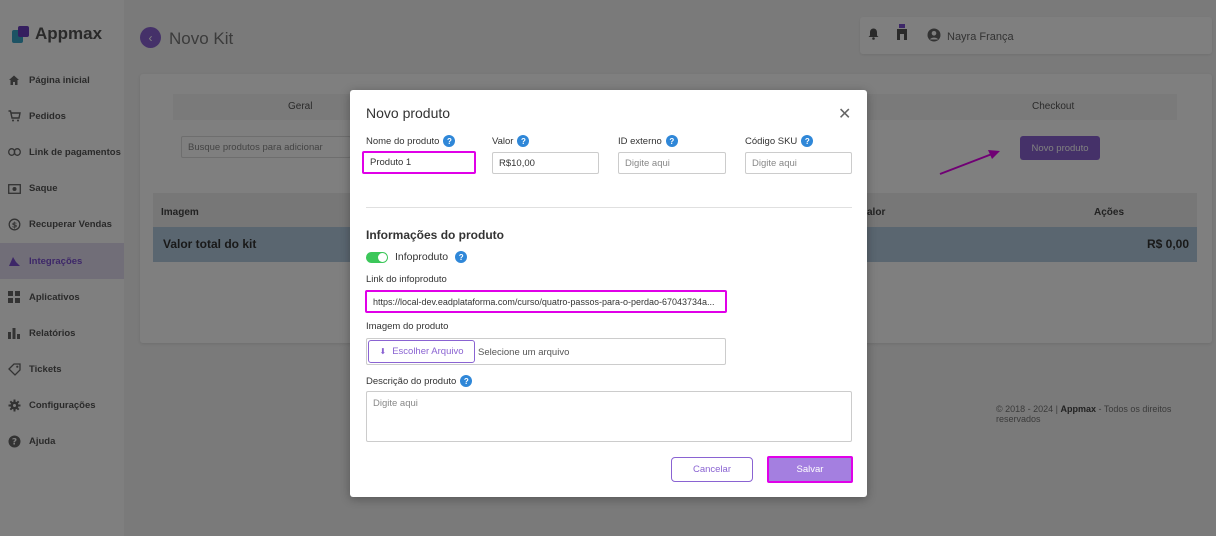  Describe the element at coordinates (810, 469) in the screenshot. I see `save-button: Salvar` at that location.